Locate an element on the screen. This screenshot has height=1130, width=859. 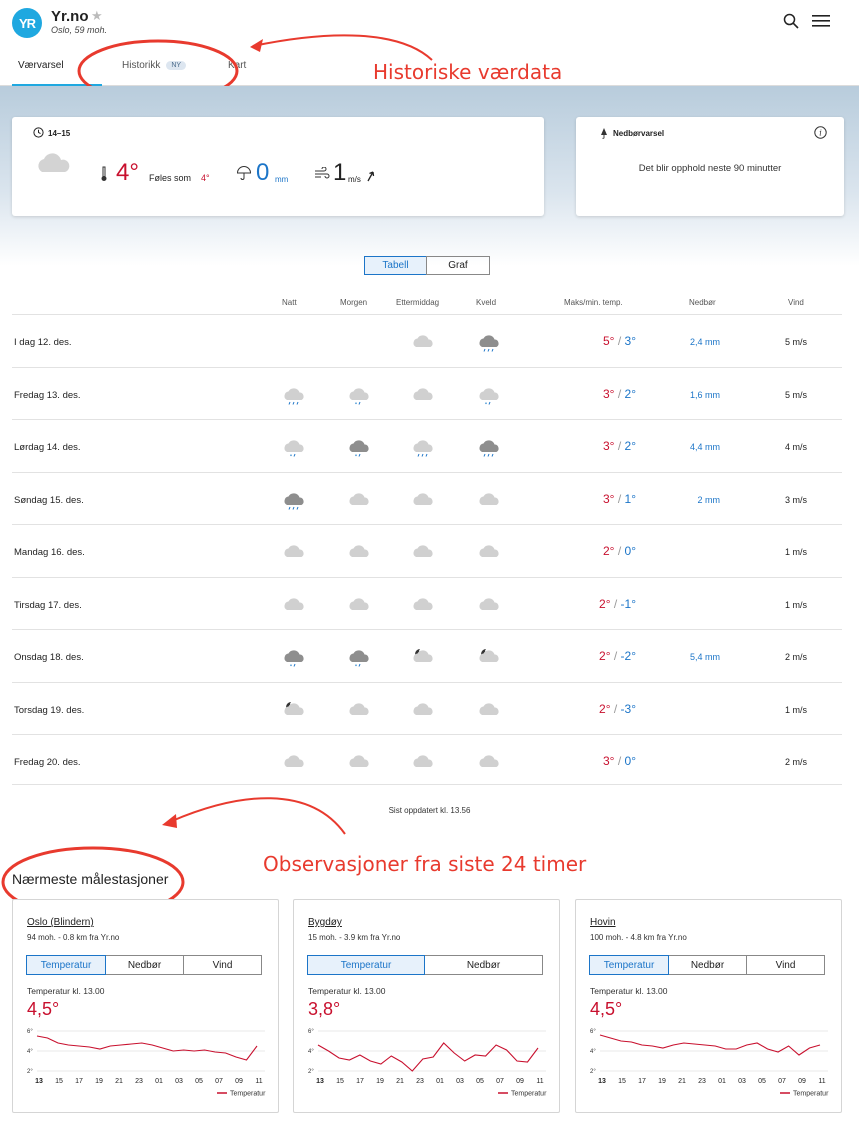
table-row: Fredag 20. des. 3° / 0° 2 m/s is located at coordinates (427, 760).